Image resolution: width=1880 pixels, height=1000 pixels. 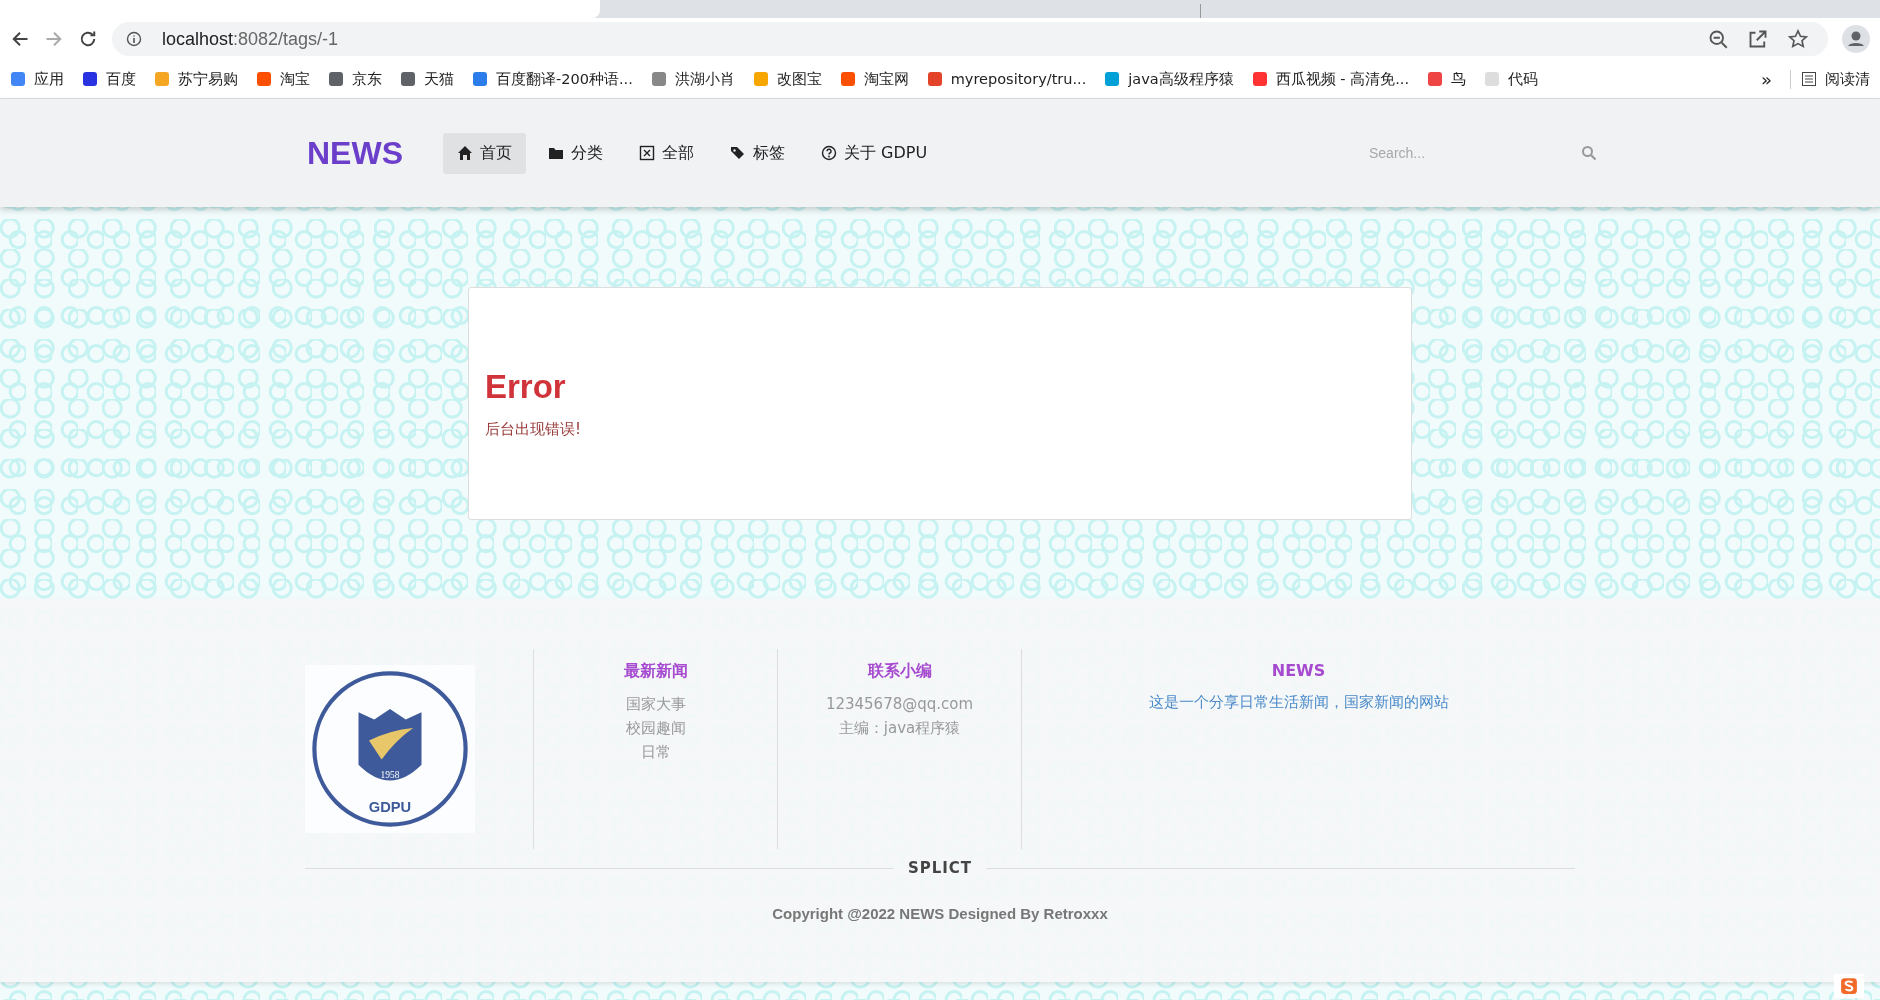 I want to click on university-logo: 1958 GDPU, so click(x=390, y=749).